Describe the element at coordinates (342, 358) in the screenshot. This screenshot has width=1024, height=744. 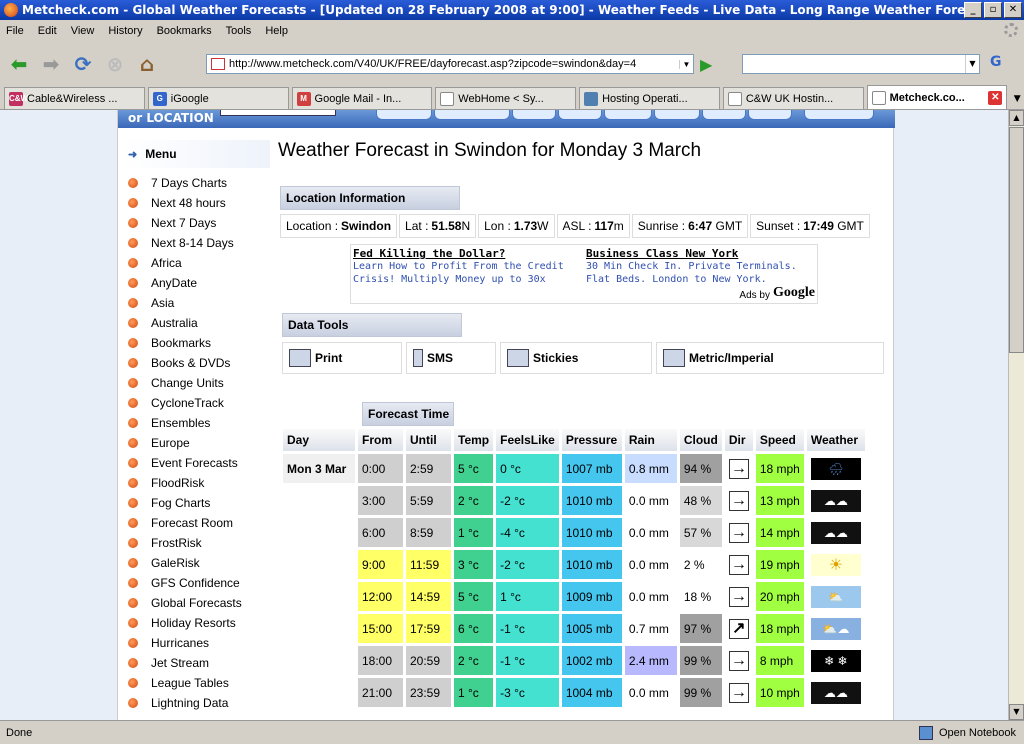
I see `print-button: Print` at that location.